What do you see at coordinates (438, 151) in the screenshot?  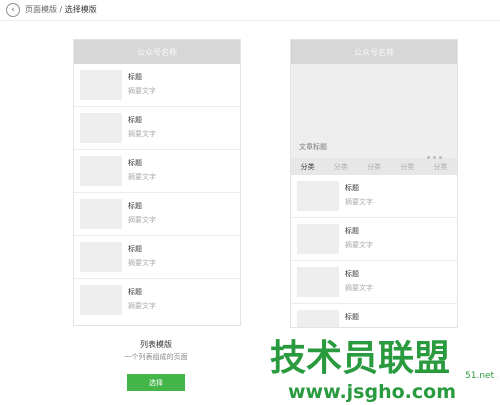 I see `carousel-dots-icon` at bounding box center [438, 151].